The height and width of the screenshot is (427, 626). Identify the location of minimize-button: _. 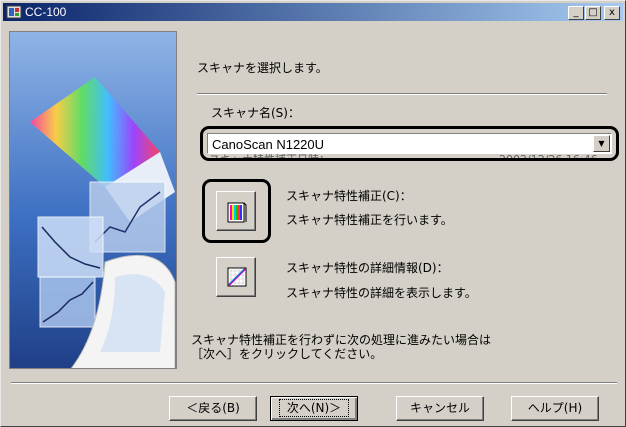
(576, 13).